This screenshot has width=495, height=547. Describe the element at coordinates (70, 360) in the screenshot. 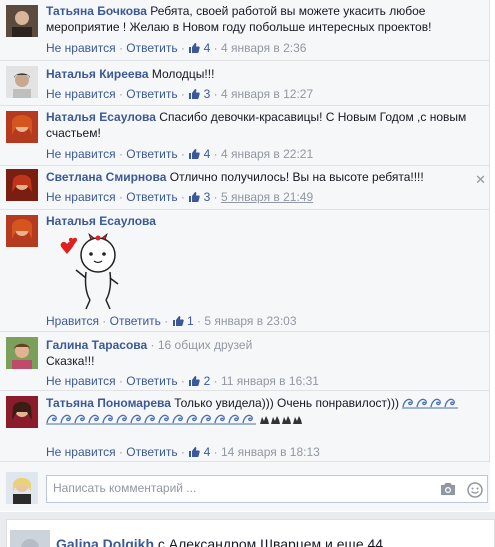

I see `comment-text: Сказка!!!` at that location.